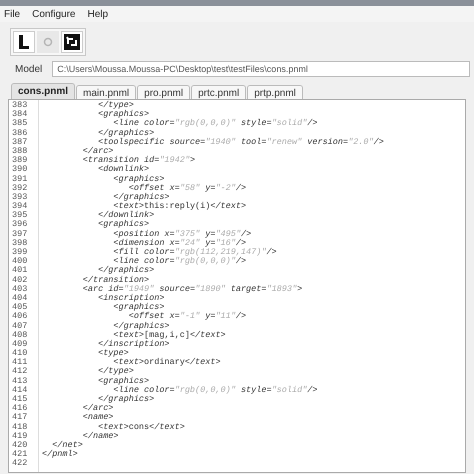  I want to click on line-number: 384, so click(20, 115).